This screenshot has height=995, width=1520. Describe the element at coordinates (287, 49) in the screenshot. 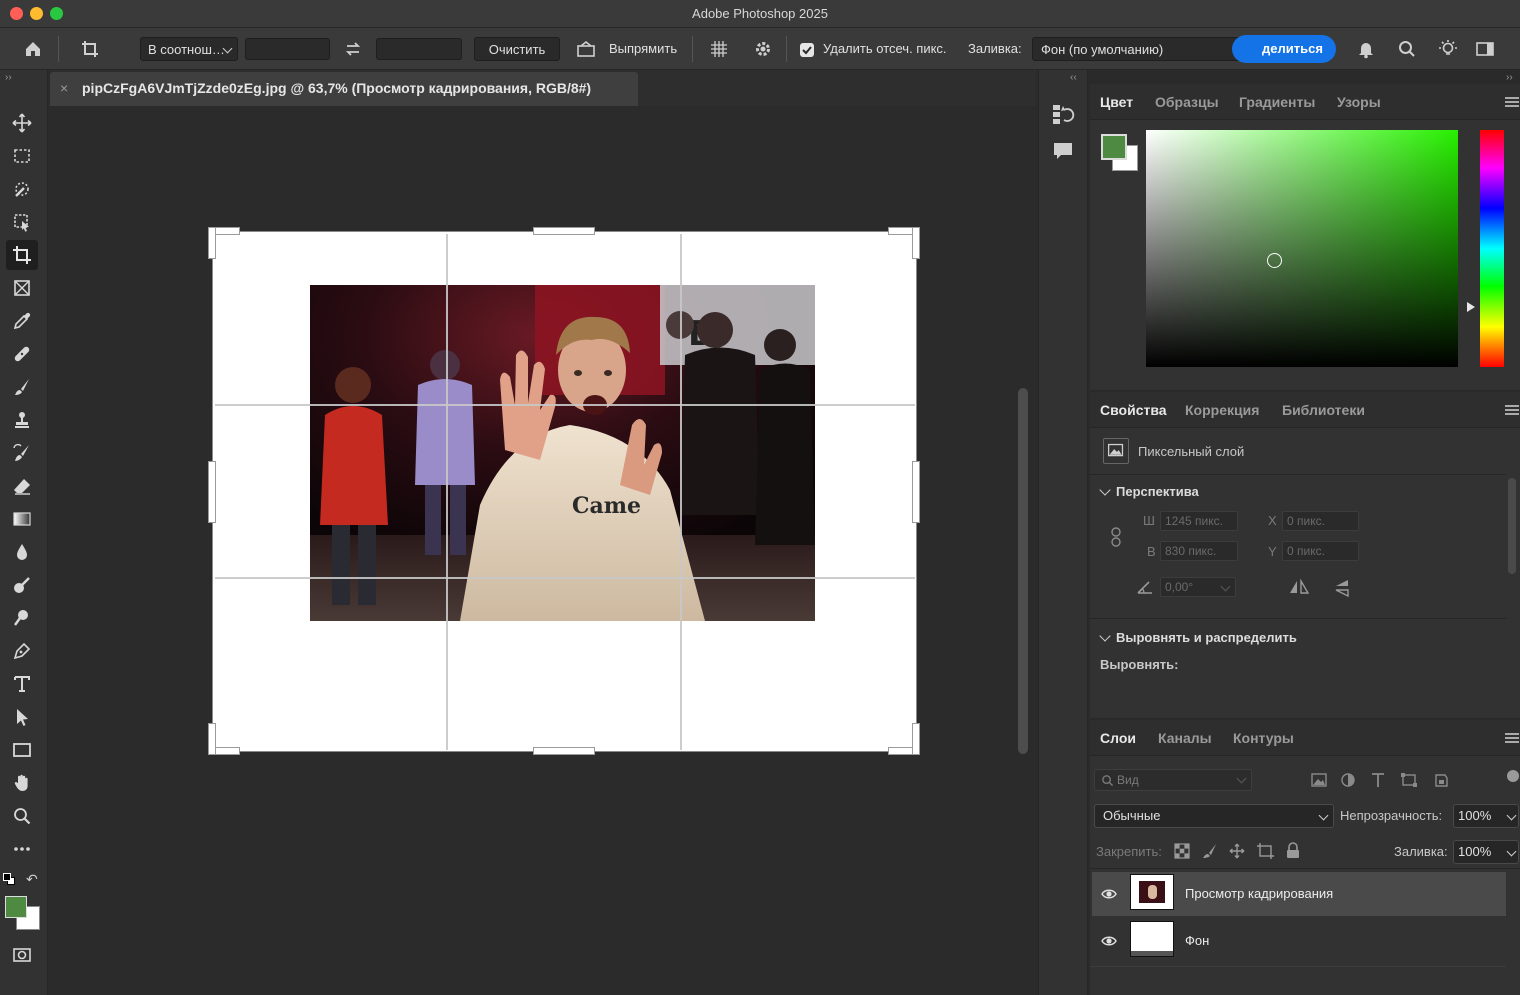

I see `crop-width-input` at that location.